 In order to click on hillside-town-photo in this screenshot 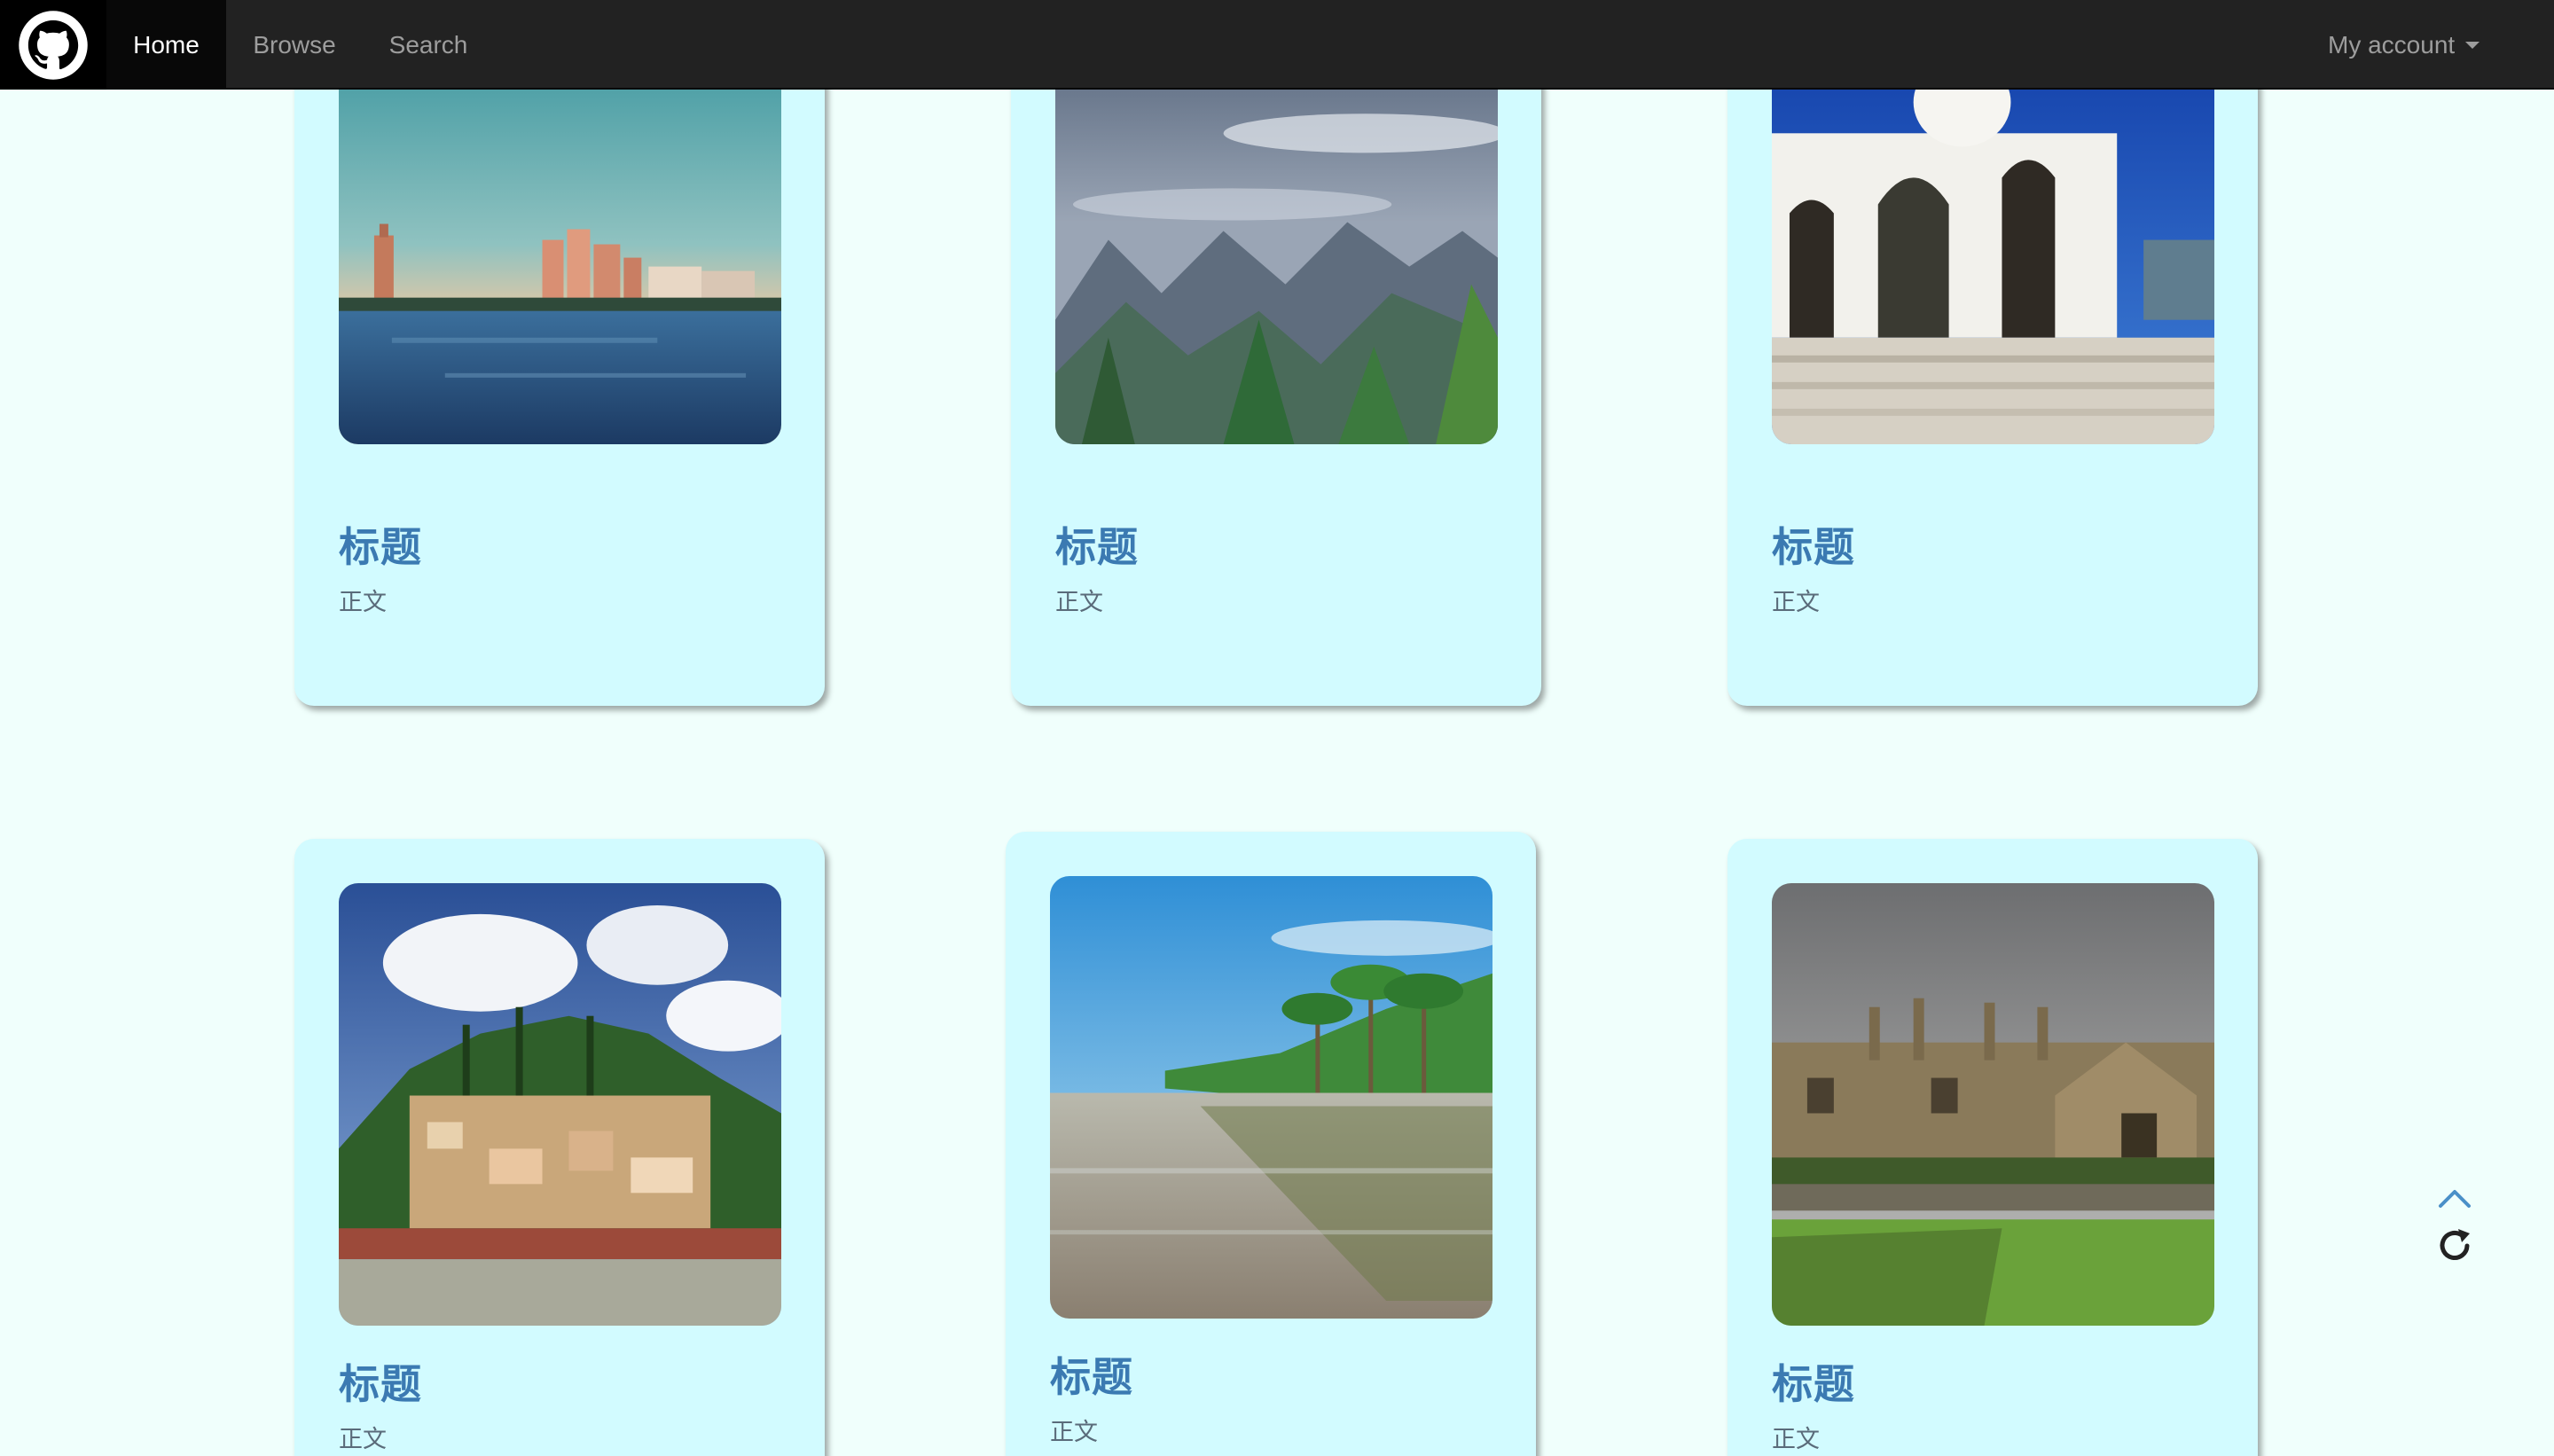, I will do `click(560, 1104)`.